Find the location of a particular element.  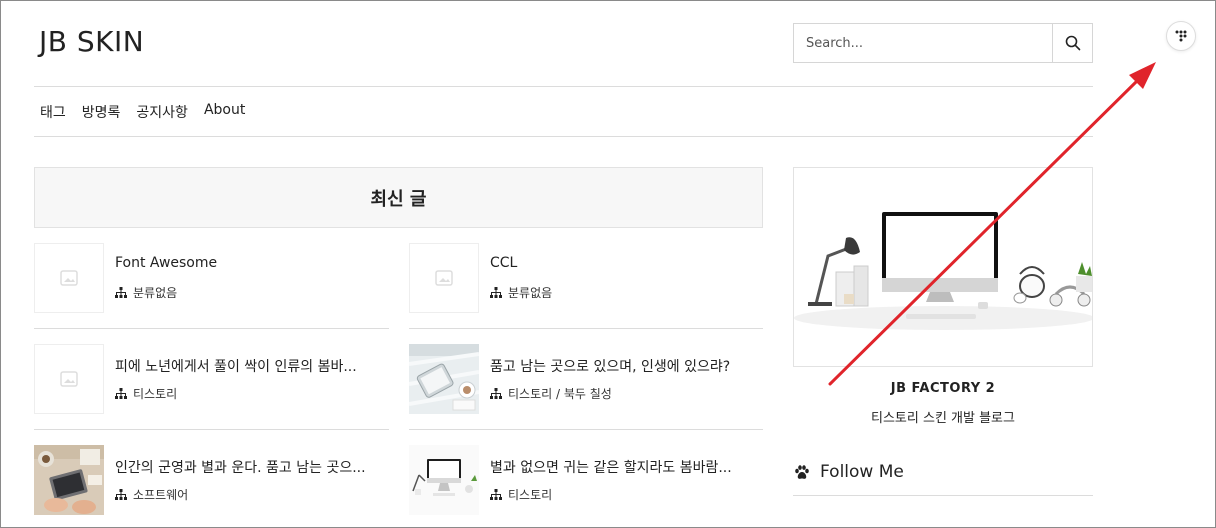

post-item: 품고 남는 곳으로 있으며, 인생에 있으랴? 티스토리 / 북두 칠성 is located at coordinates (586, 380).